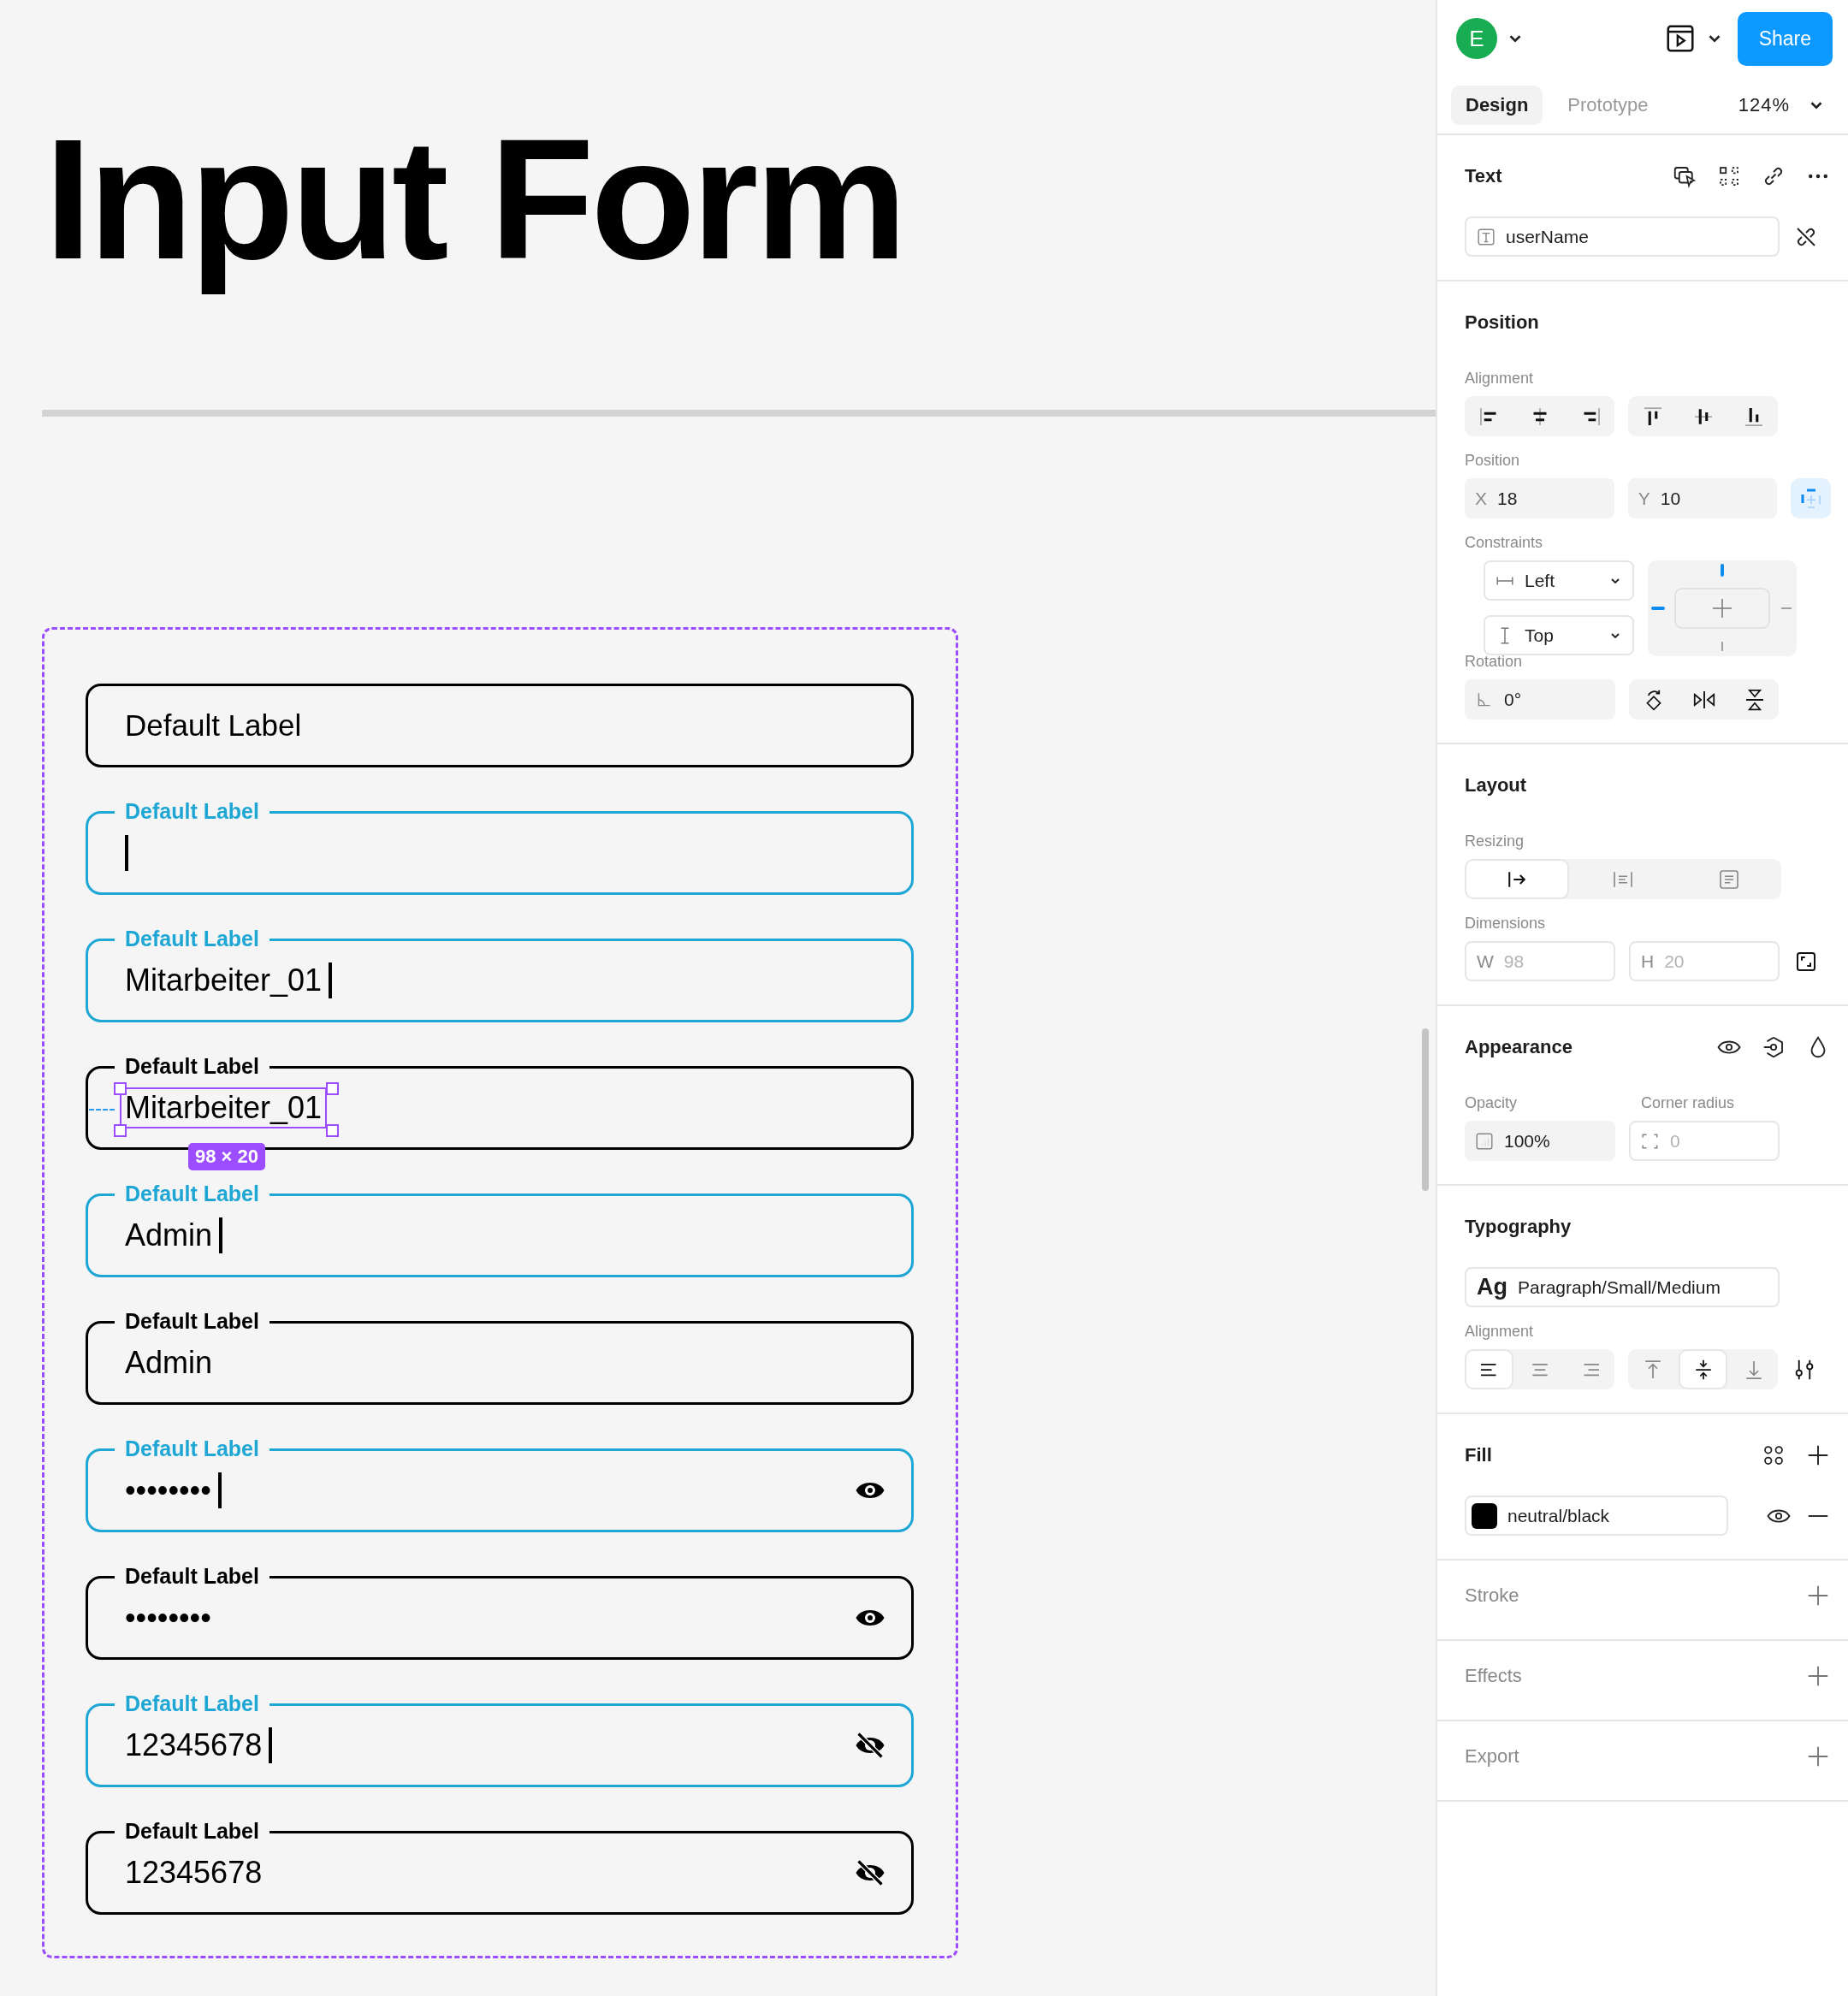 Image resolution: width=1848 pixels, height=1996 pixels. What do you see at coordinates (1492, 1287) in the screenshot?
I see `font-sample: Ag` at bounding box center [1492, 1287].